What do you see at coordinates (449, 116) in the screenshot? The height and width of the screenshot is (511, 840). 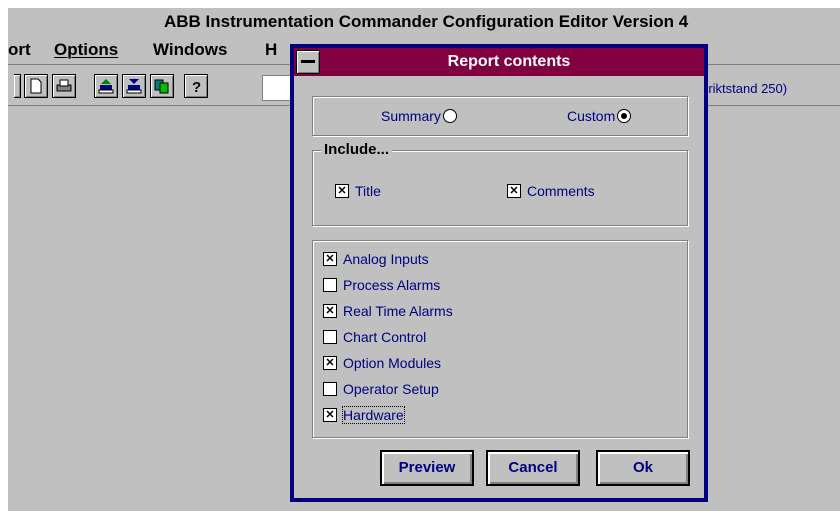 I see `summary-radio-button` at bounding box center [449, 116].